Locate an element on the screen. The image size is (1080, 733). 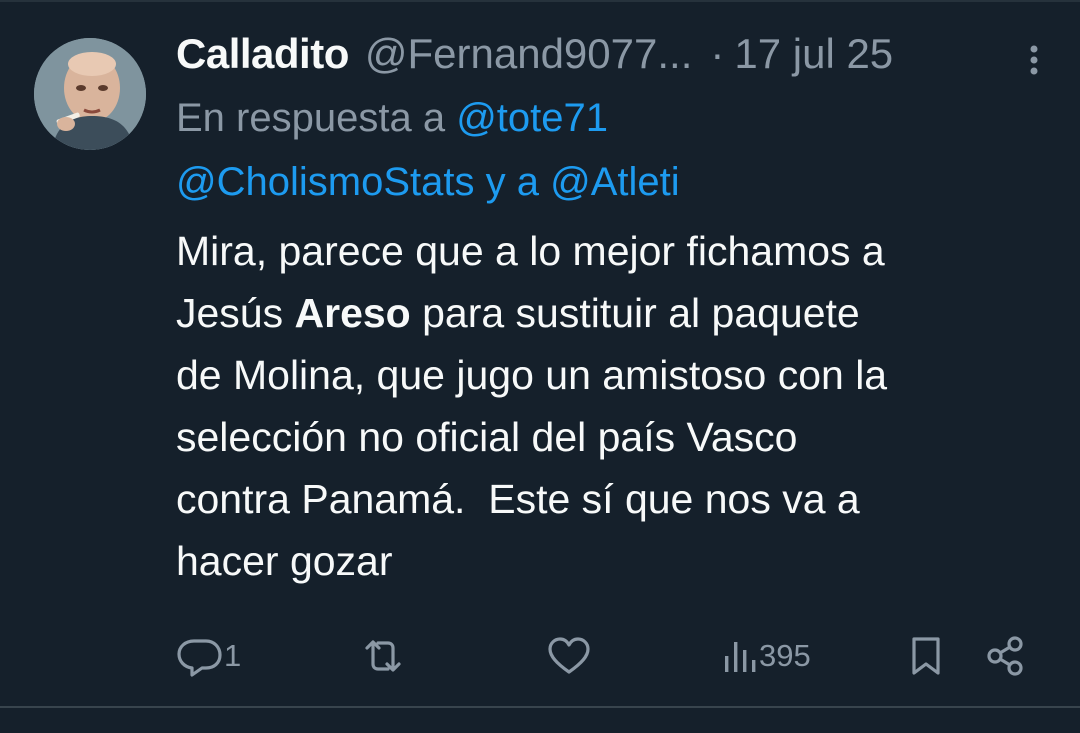
like-button is located at coordinates (569, 656).